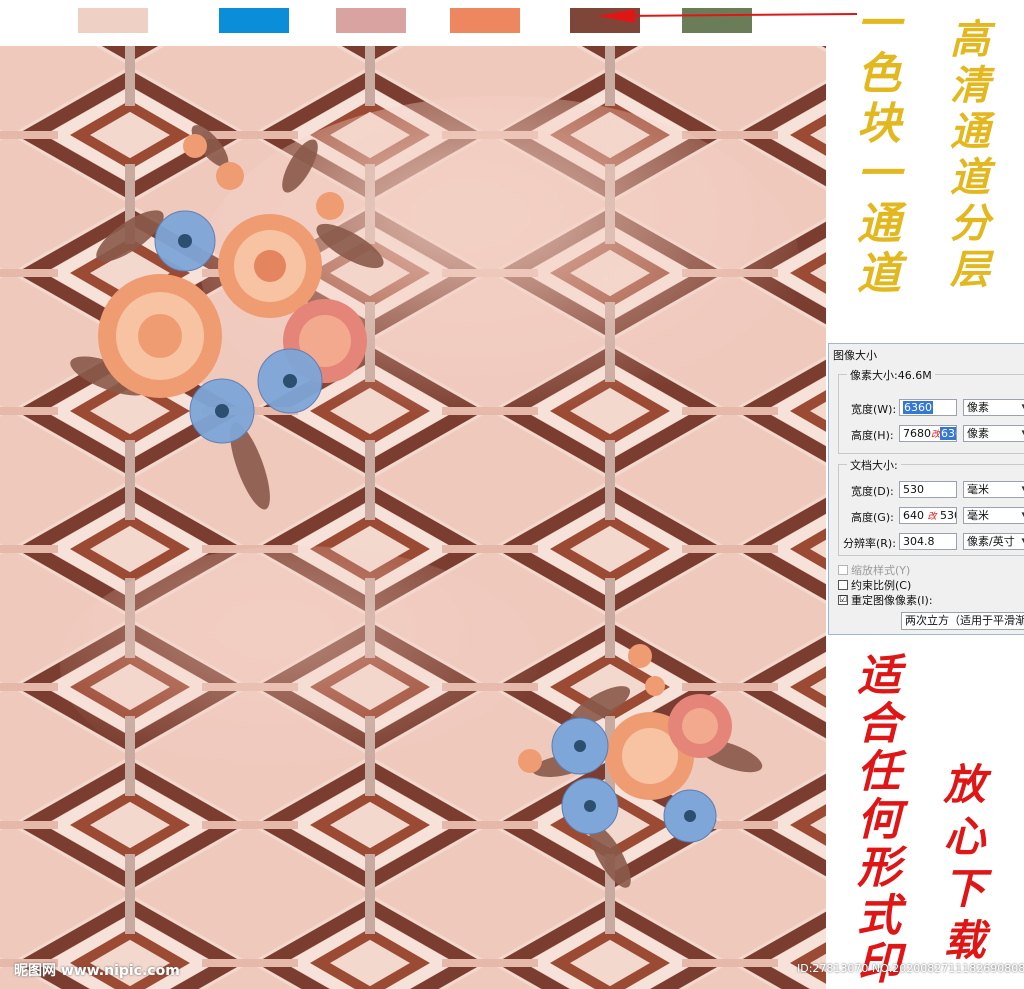 The width and height of the screenshot is (1024, 989). I want to click on resolution-unit: 像素/英寸, so click(991, 541).